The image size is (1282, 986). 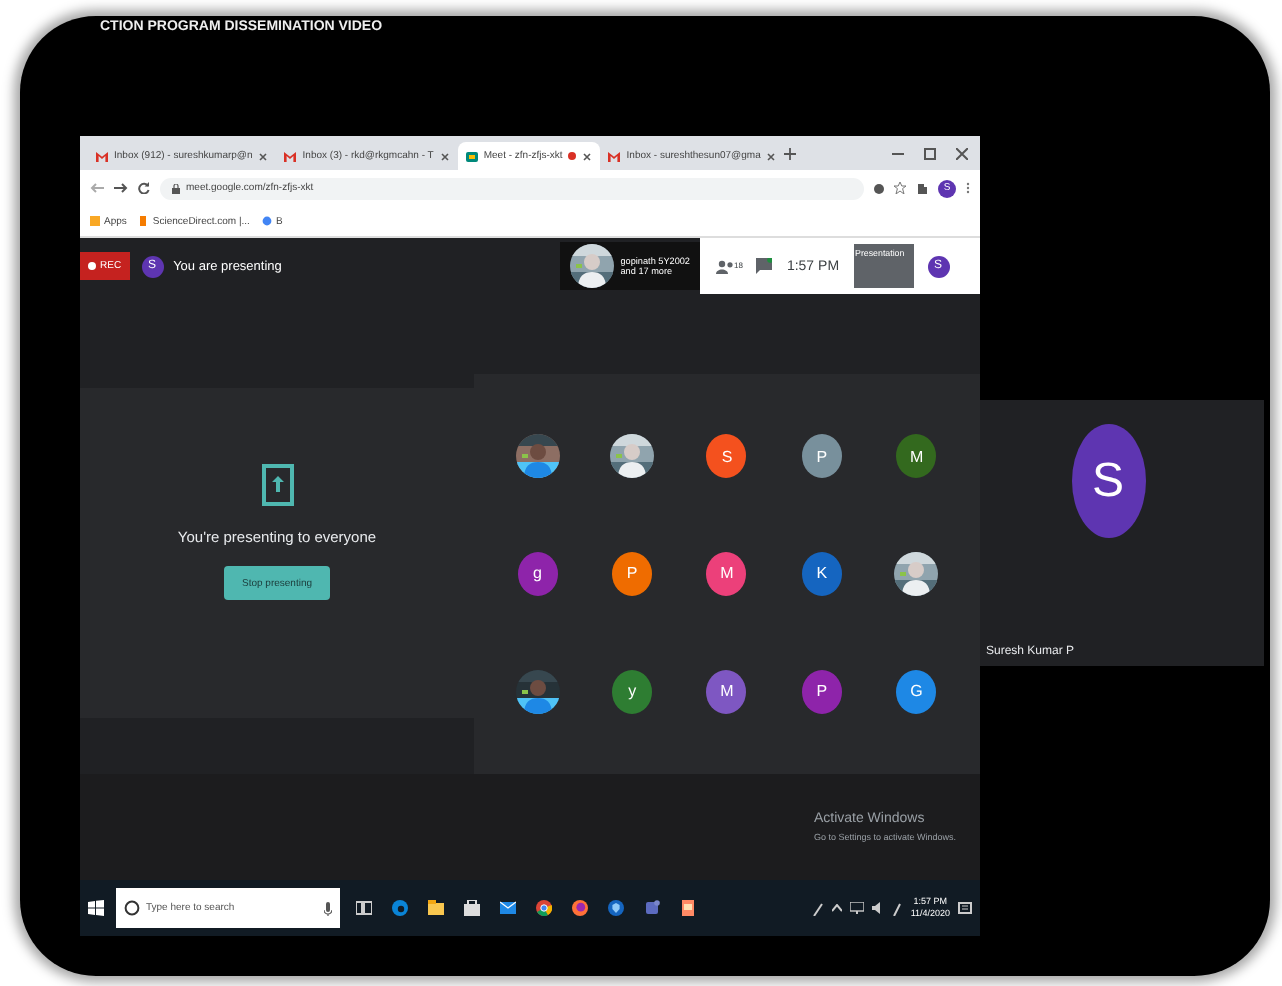 What do you see at coordinates (900, 188) in the screenshot?
I see `star-icon` at bounding box center [900, 188].